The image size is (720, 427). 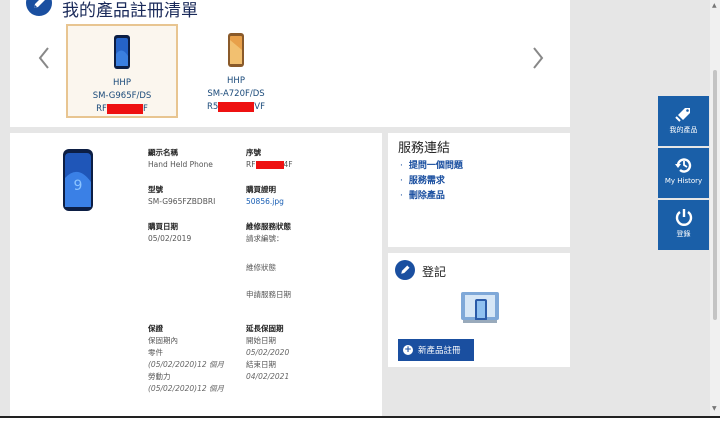 I want to click on register-panel: 登記 + 新產品註冊, so click(x=479, y=310).